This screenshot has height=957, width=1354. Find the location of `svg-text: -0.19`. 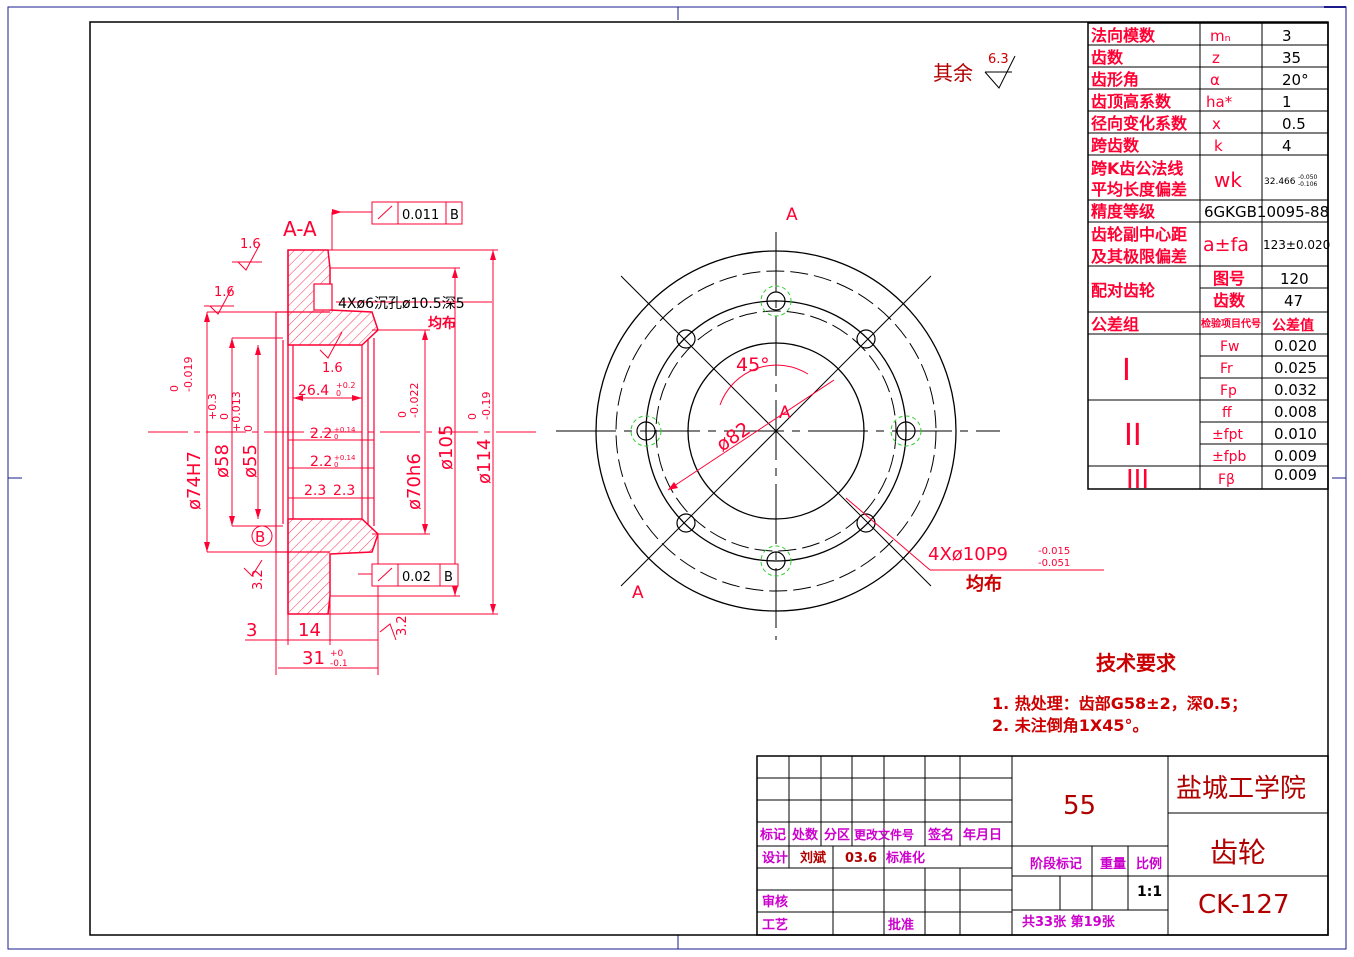

svg-text: -0.19 is located at coordinates (486, 406).